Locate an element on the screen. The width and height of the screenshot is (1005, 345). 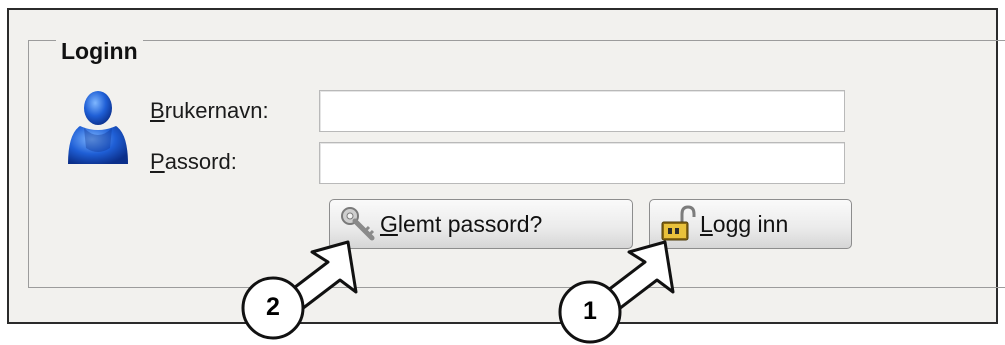
username-label: Brukernavn: is located at coordinates (209, 110).